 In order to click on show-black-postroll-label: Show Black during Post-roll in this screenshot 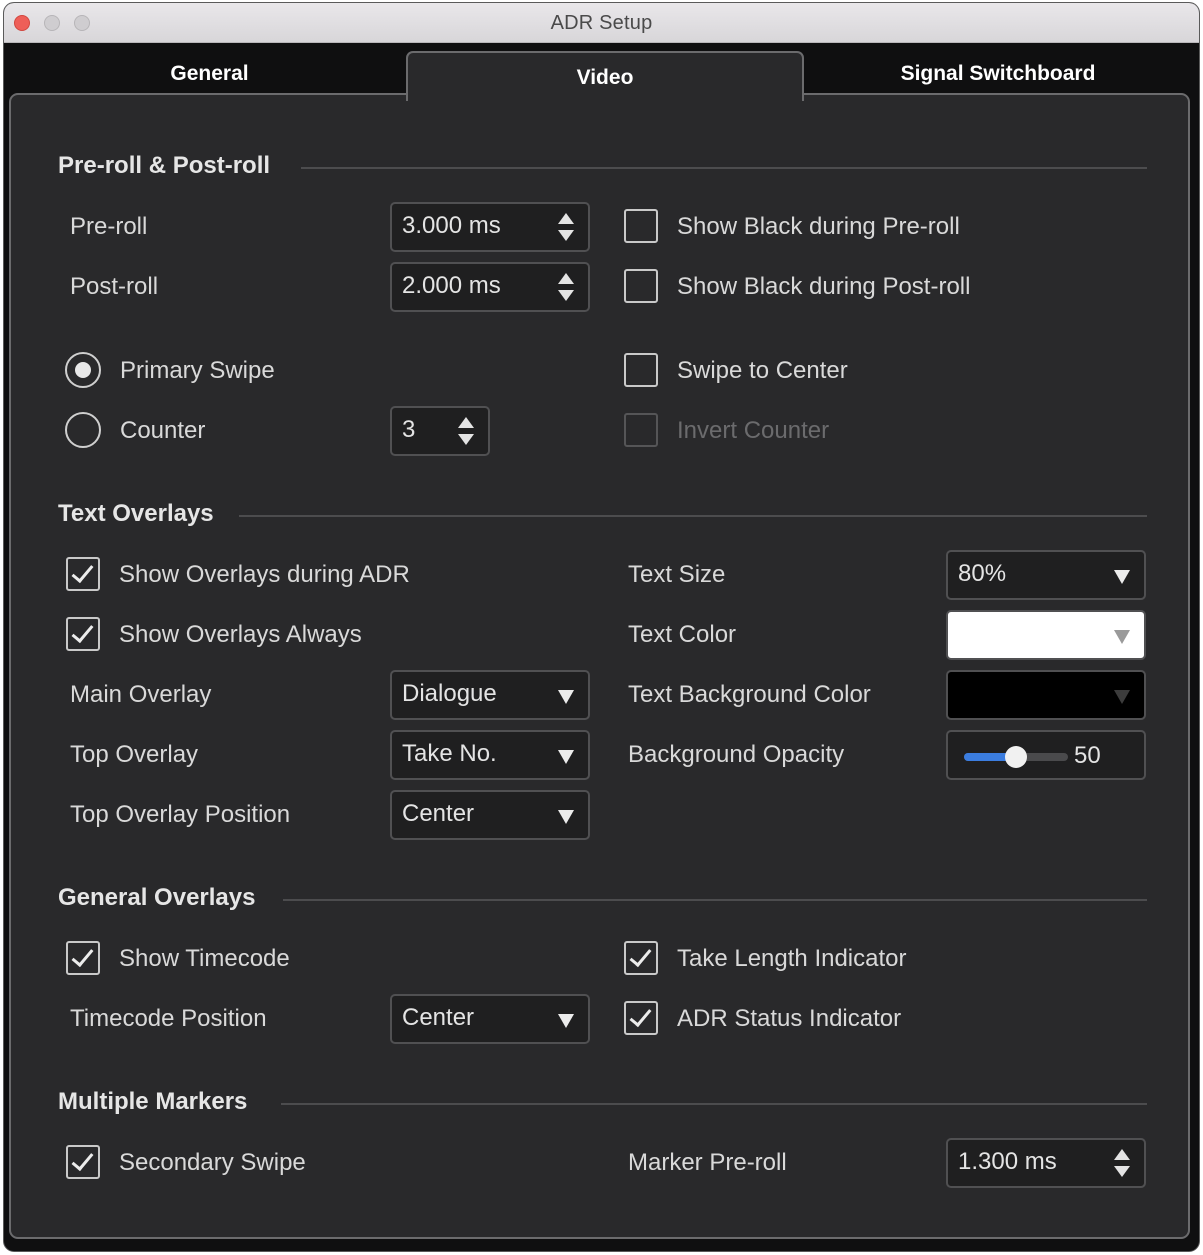, I will do `click(824, 286)`.